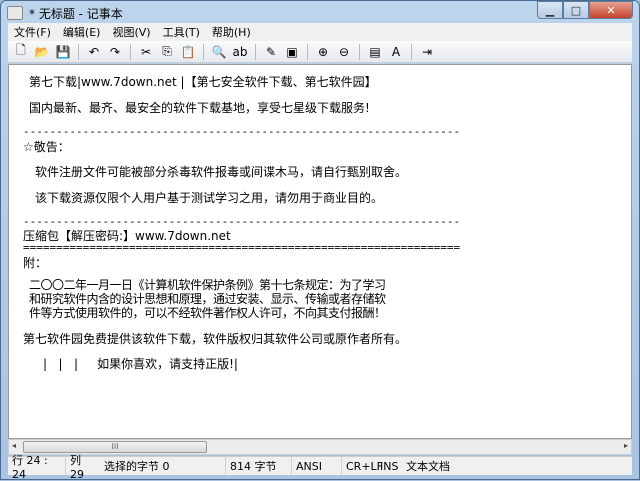 This screenshot has width=640, height=481. I want to click on text-line: 二〇〇二年一月一日《计算机软件保护条例》第十七条规定：为了学习, so click(207, 285).